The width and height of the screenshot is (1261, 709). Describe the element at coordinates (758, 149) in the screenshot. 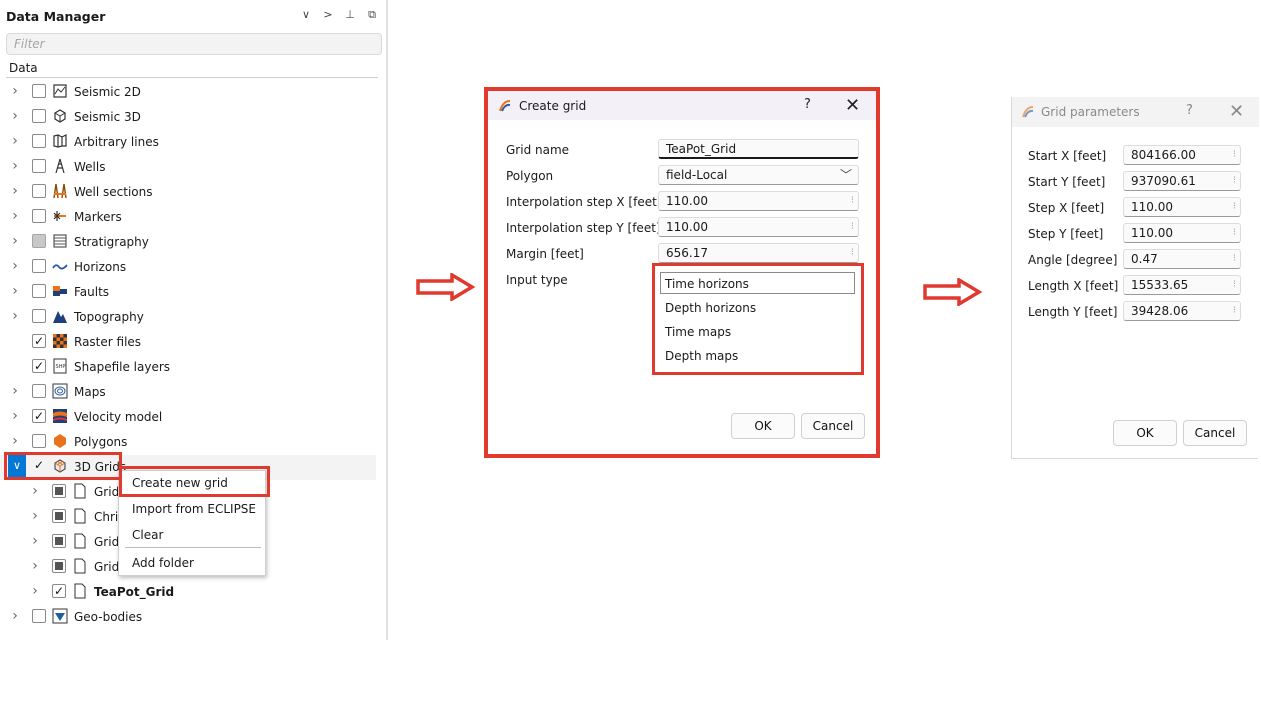

I see `grid-name-input: TeaPot_Grid` at that location.